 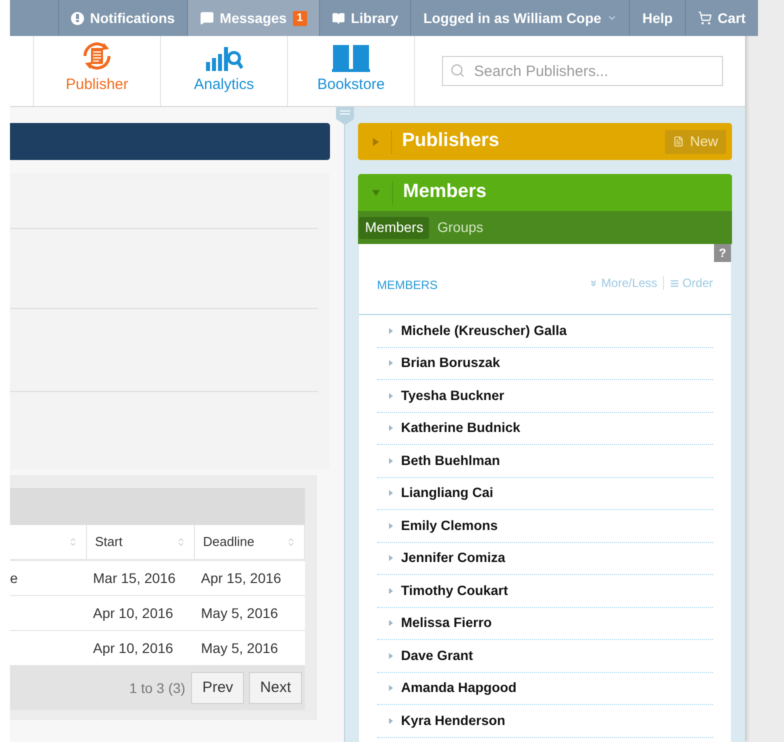 What do you see at coordinates (457, 70) in the screenshot?
I see `search-icon` at bounding box center [457, 70].